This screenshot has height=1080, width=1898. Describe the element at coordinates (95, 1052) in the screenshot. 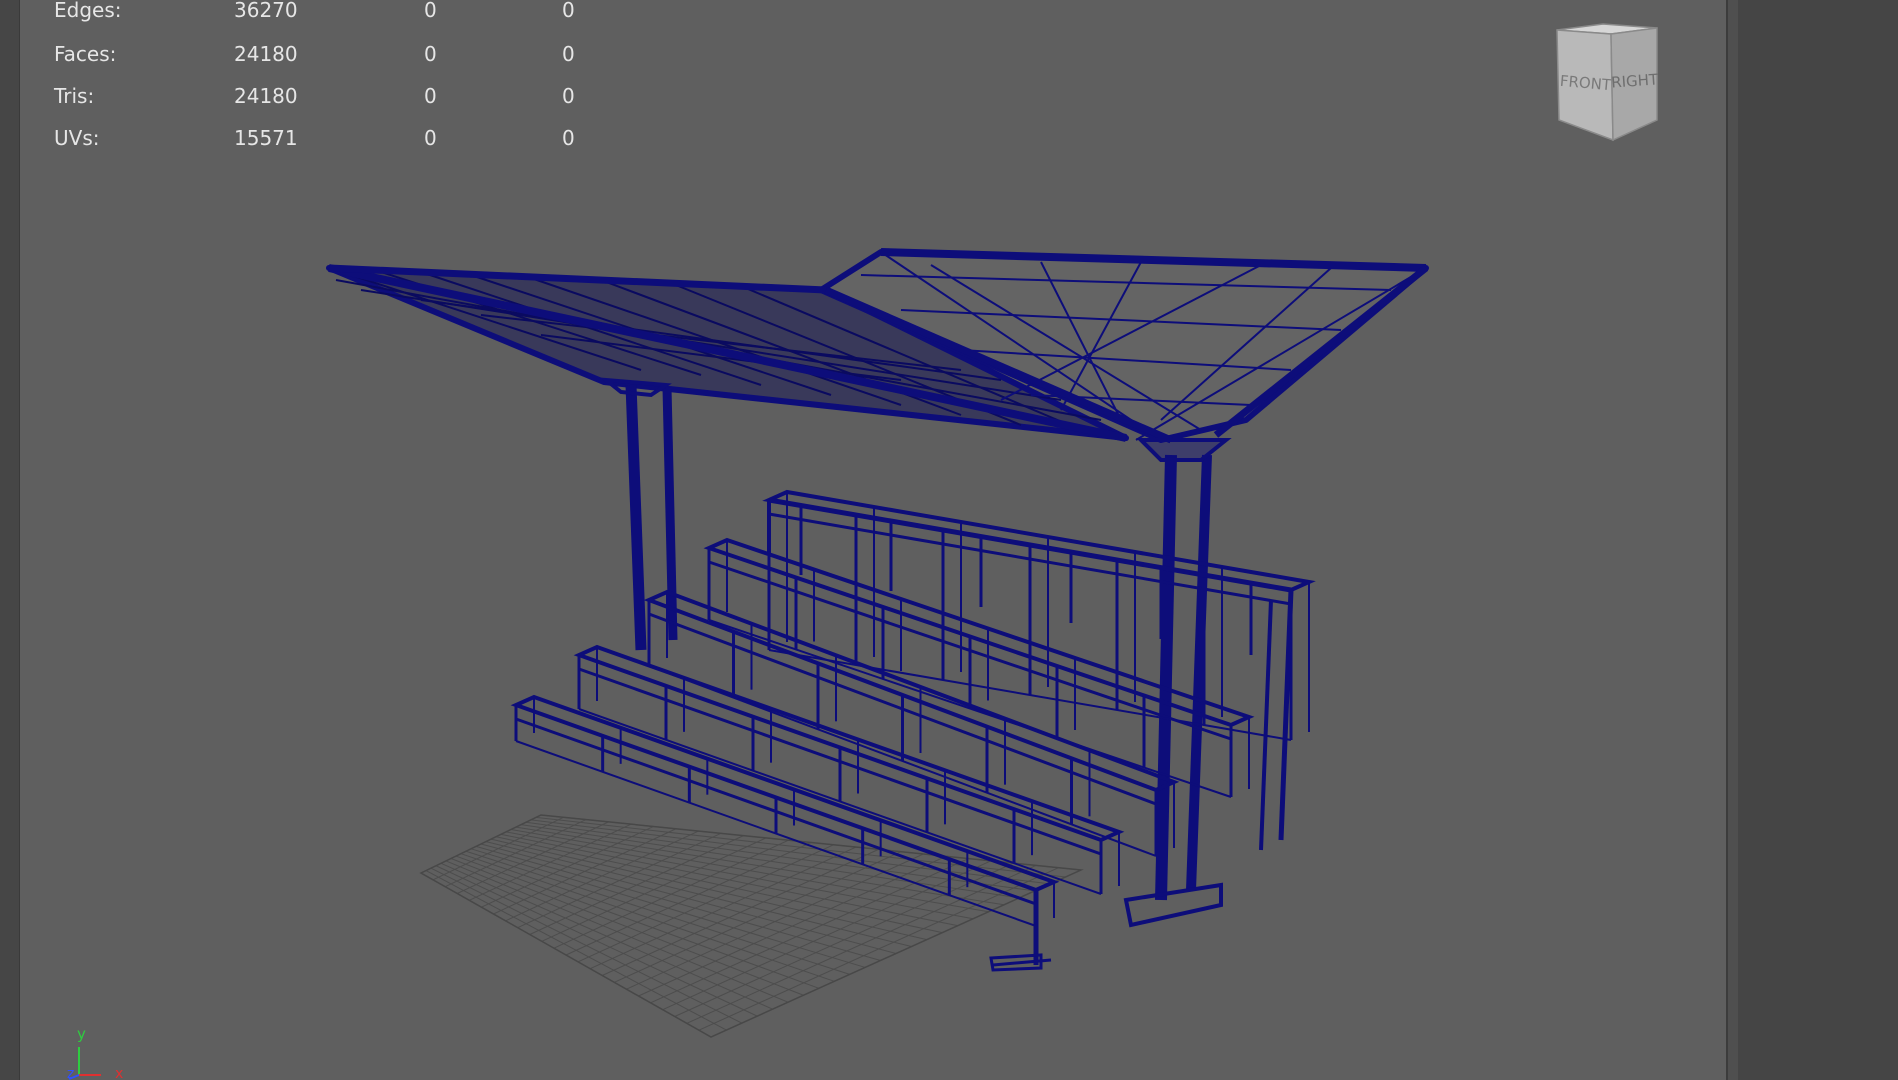

I see `axis-gizmo: y z x` at that location.